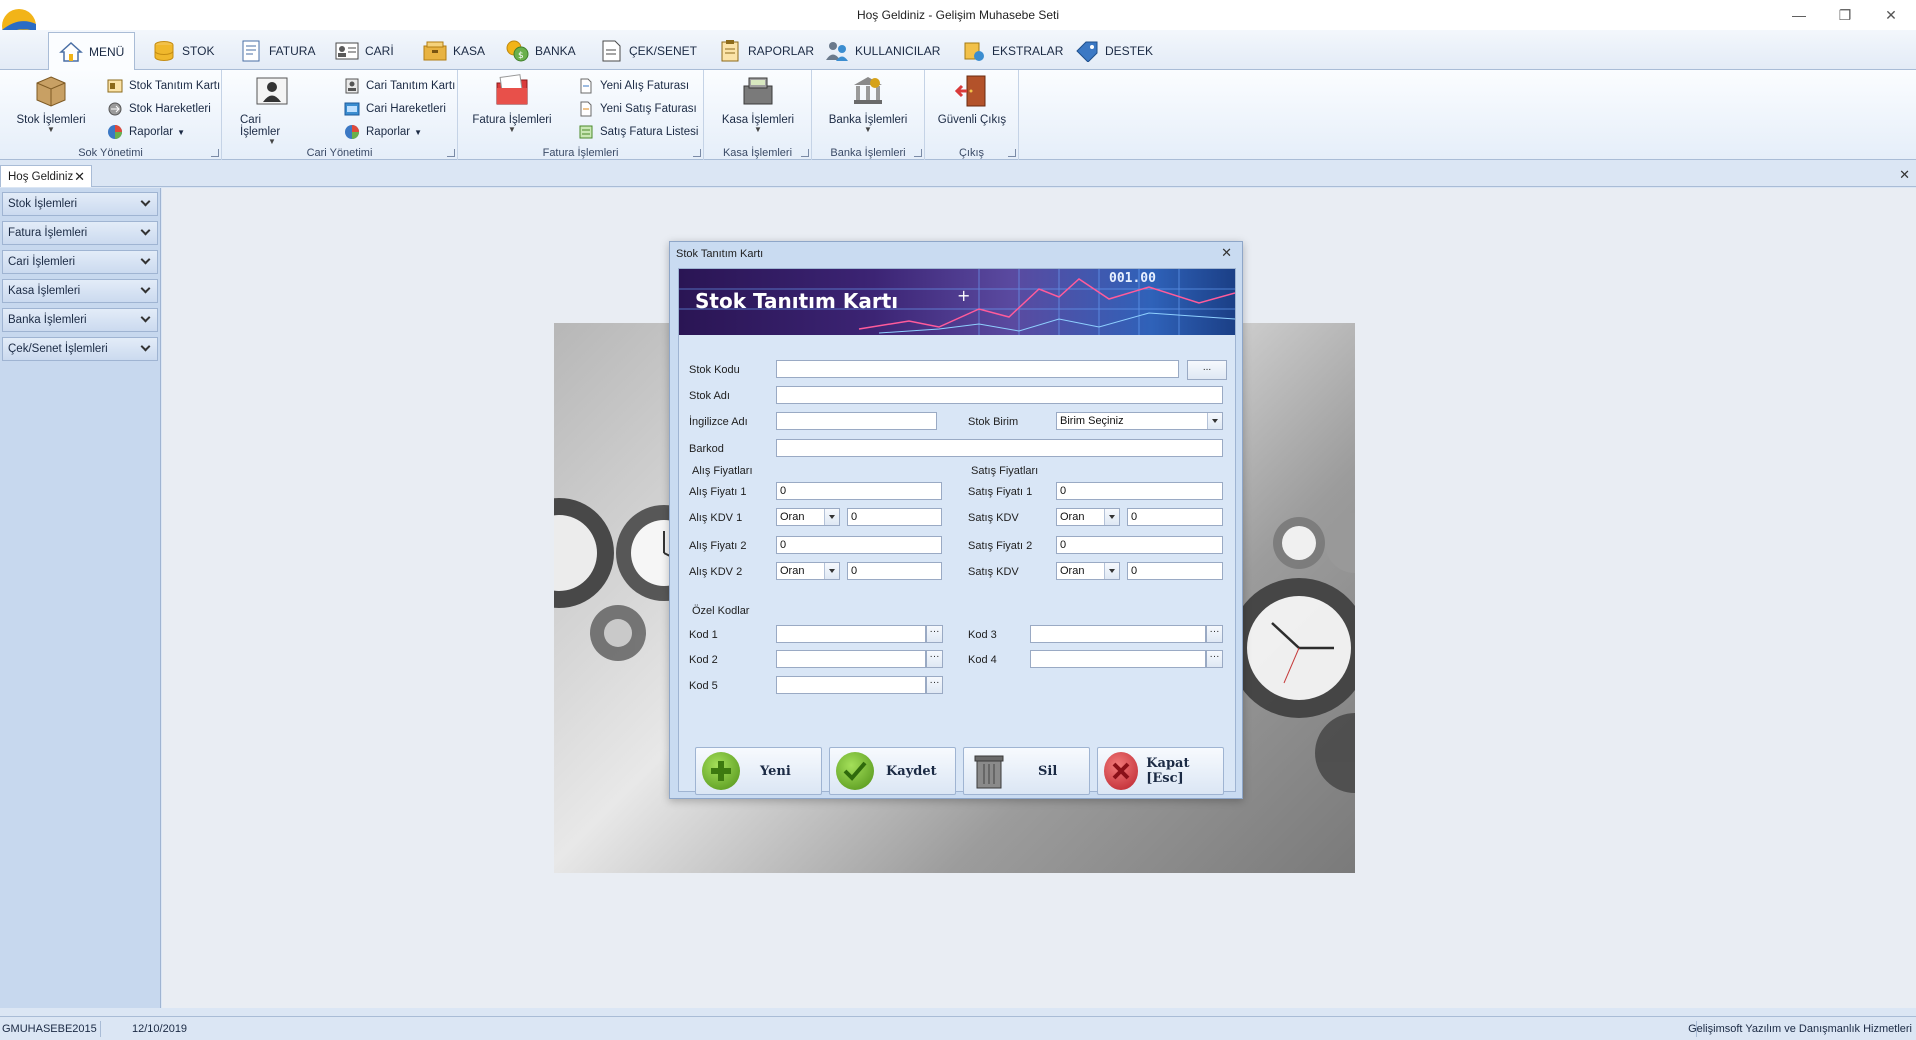  Describe the element at coordinates (894, 571) in the screenshot. I see `alis-kdv-2-input` at that location.